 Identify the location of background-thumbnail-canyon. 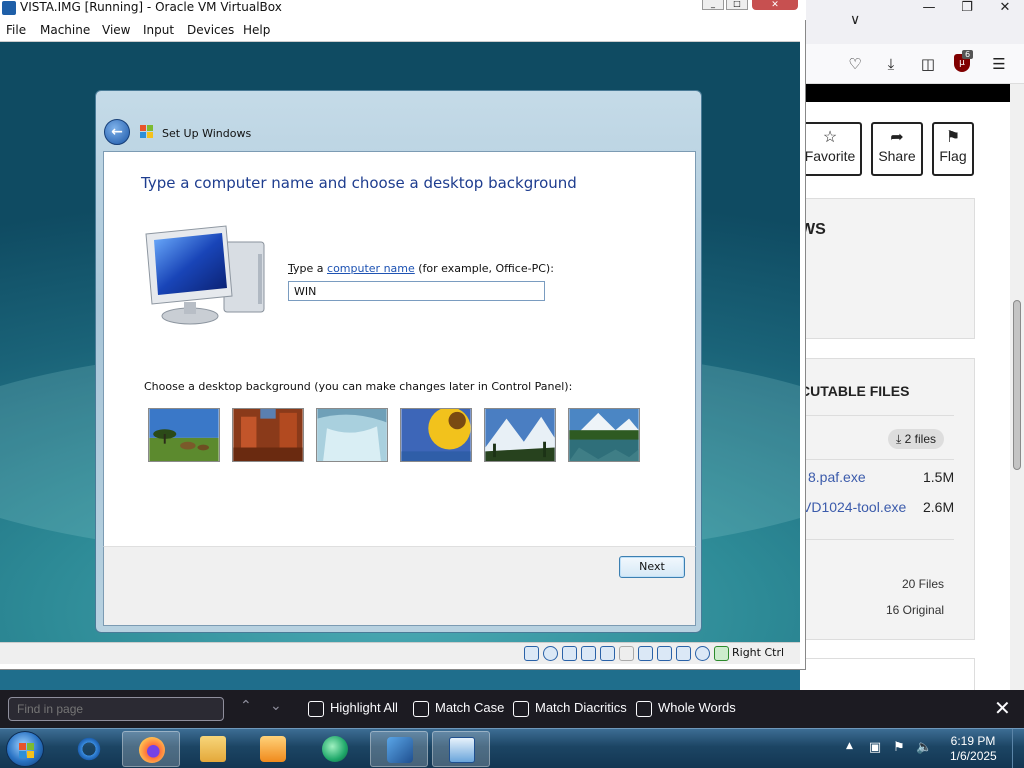
(268, 435).